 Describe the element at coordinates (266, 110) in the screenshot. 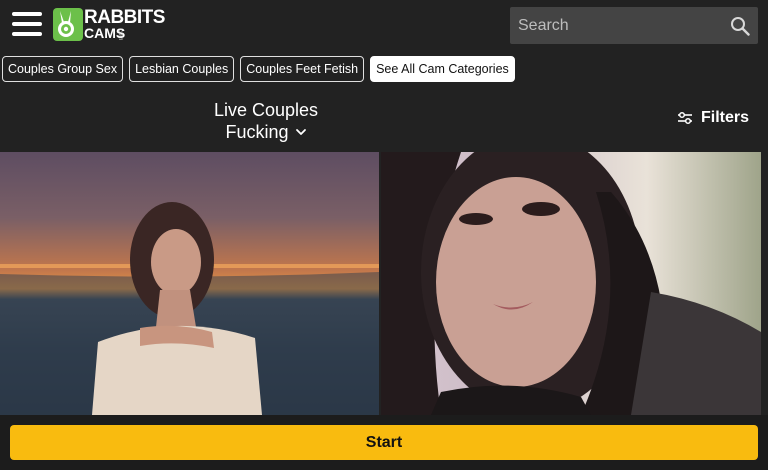

I see `page-title-line1: Live Couples` at that location.